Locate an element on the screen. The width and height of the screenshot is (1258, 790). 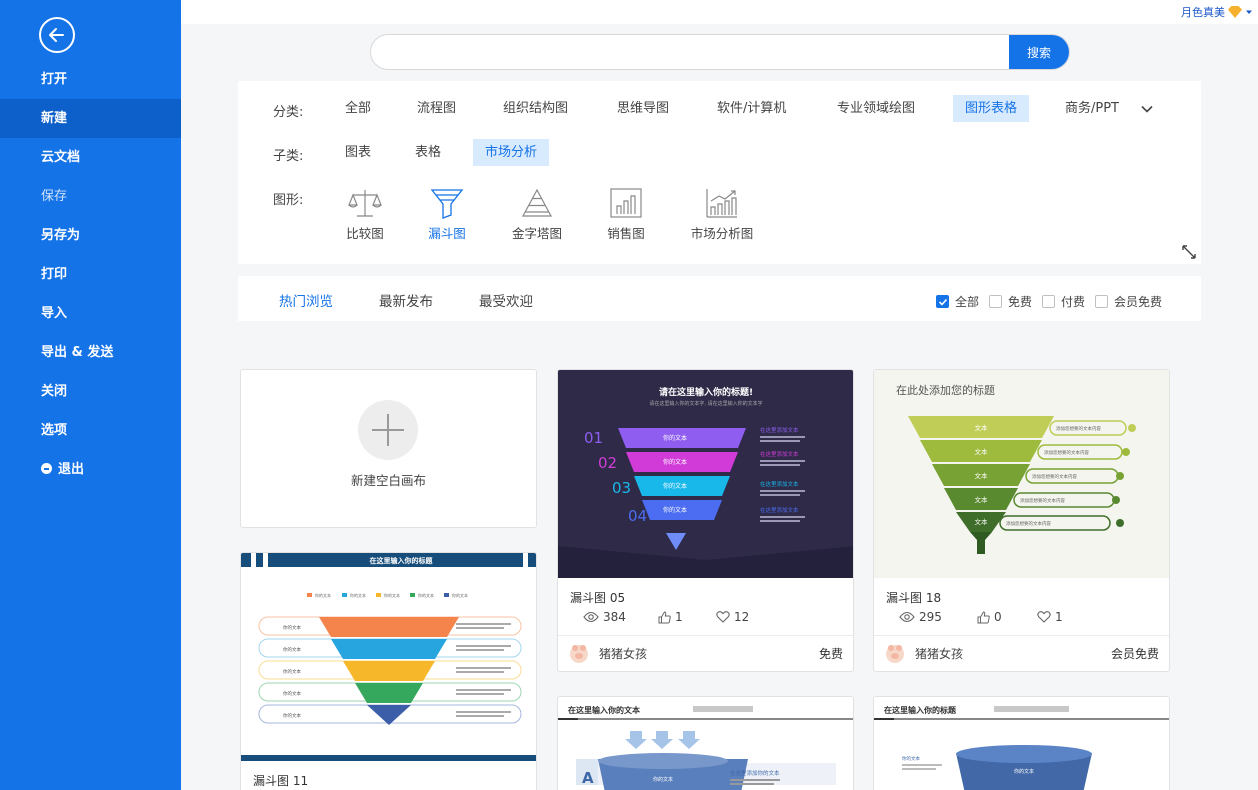
shape-comparison-label: 比较图 is located at coordinates (365, 233).